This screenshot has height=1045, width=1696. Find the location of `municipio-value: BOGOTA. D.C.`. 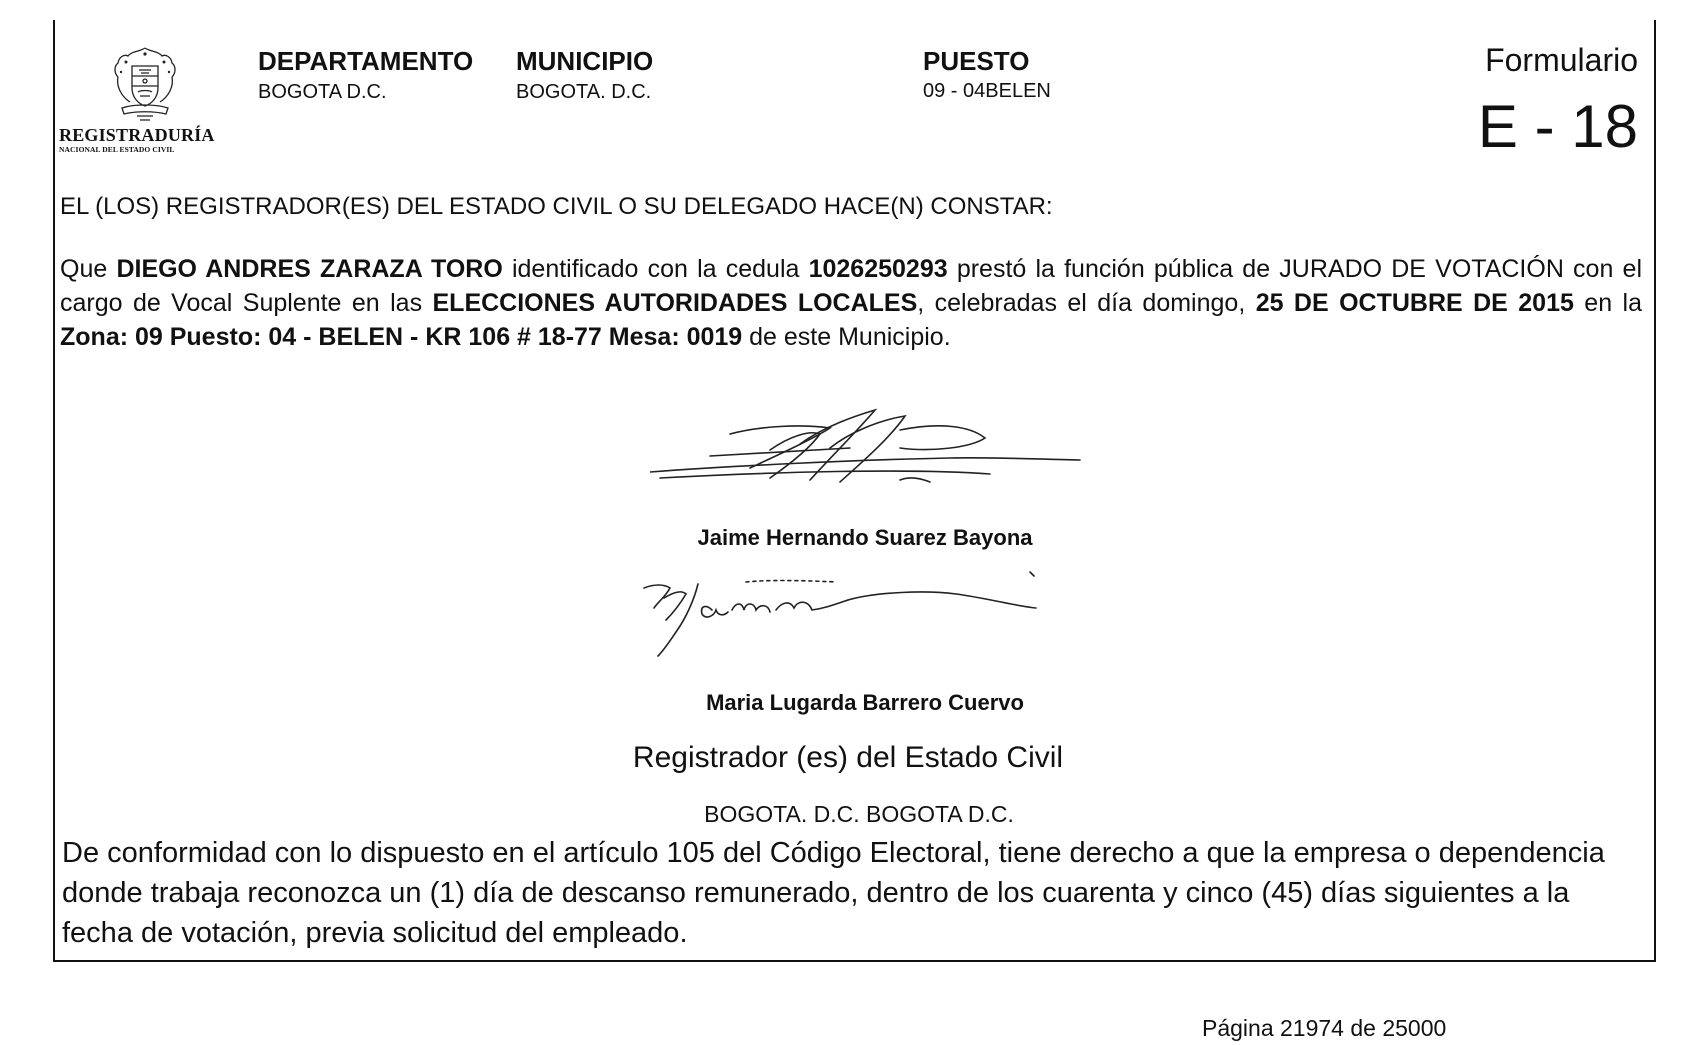

municipio-value: BOGOTA. D.C. is located at coordinates (584, 92).